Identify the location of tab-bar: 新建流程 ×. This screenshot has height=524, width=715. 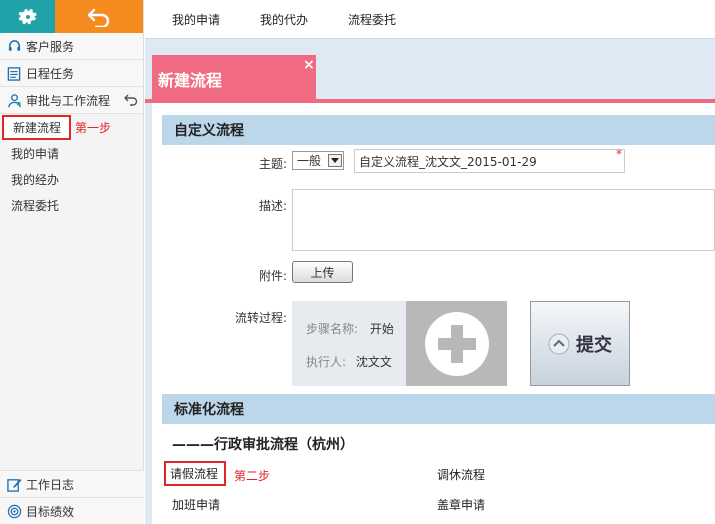
(433, 78).